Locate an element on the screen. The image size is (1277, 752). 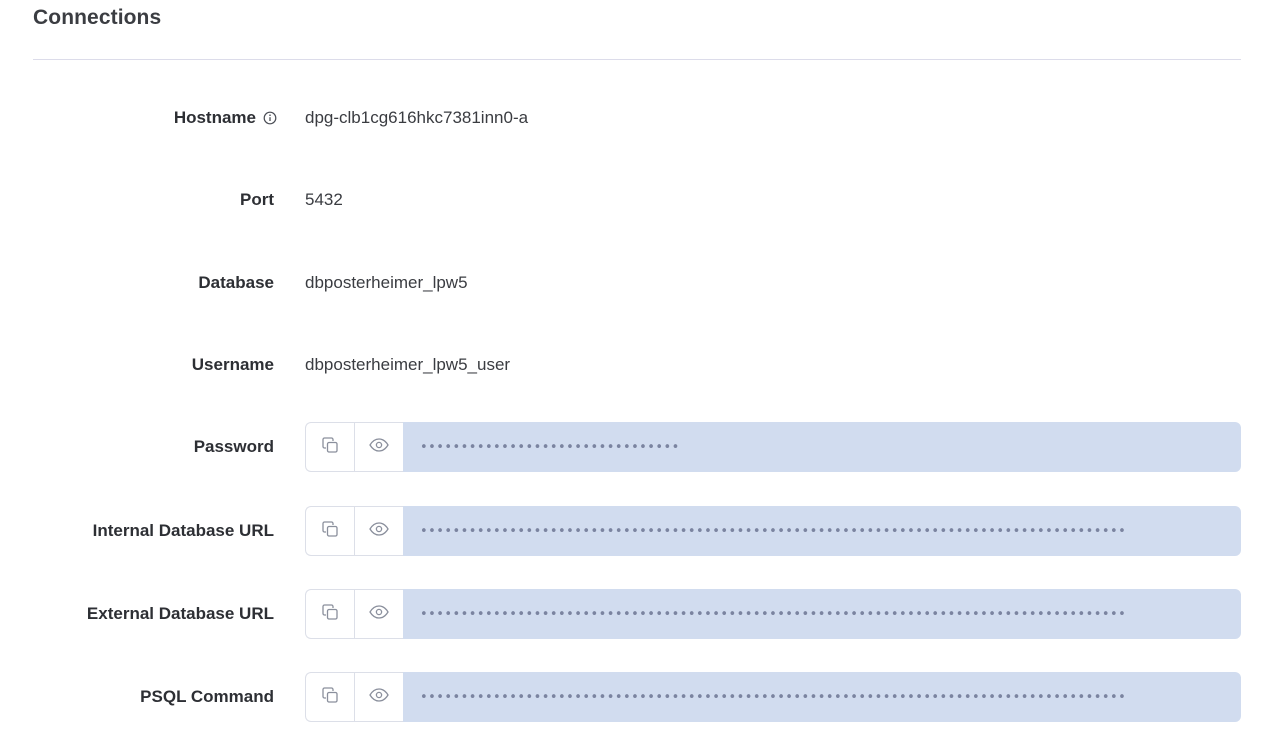
info-icon is located at coordinates (270, 118).